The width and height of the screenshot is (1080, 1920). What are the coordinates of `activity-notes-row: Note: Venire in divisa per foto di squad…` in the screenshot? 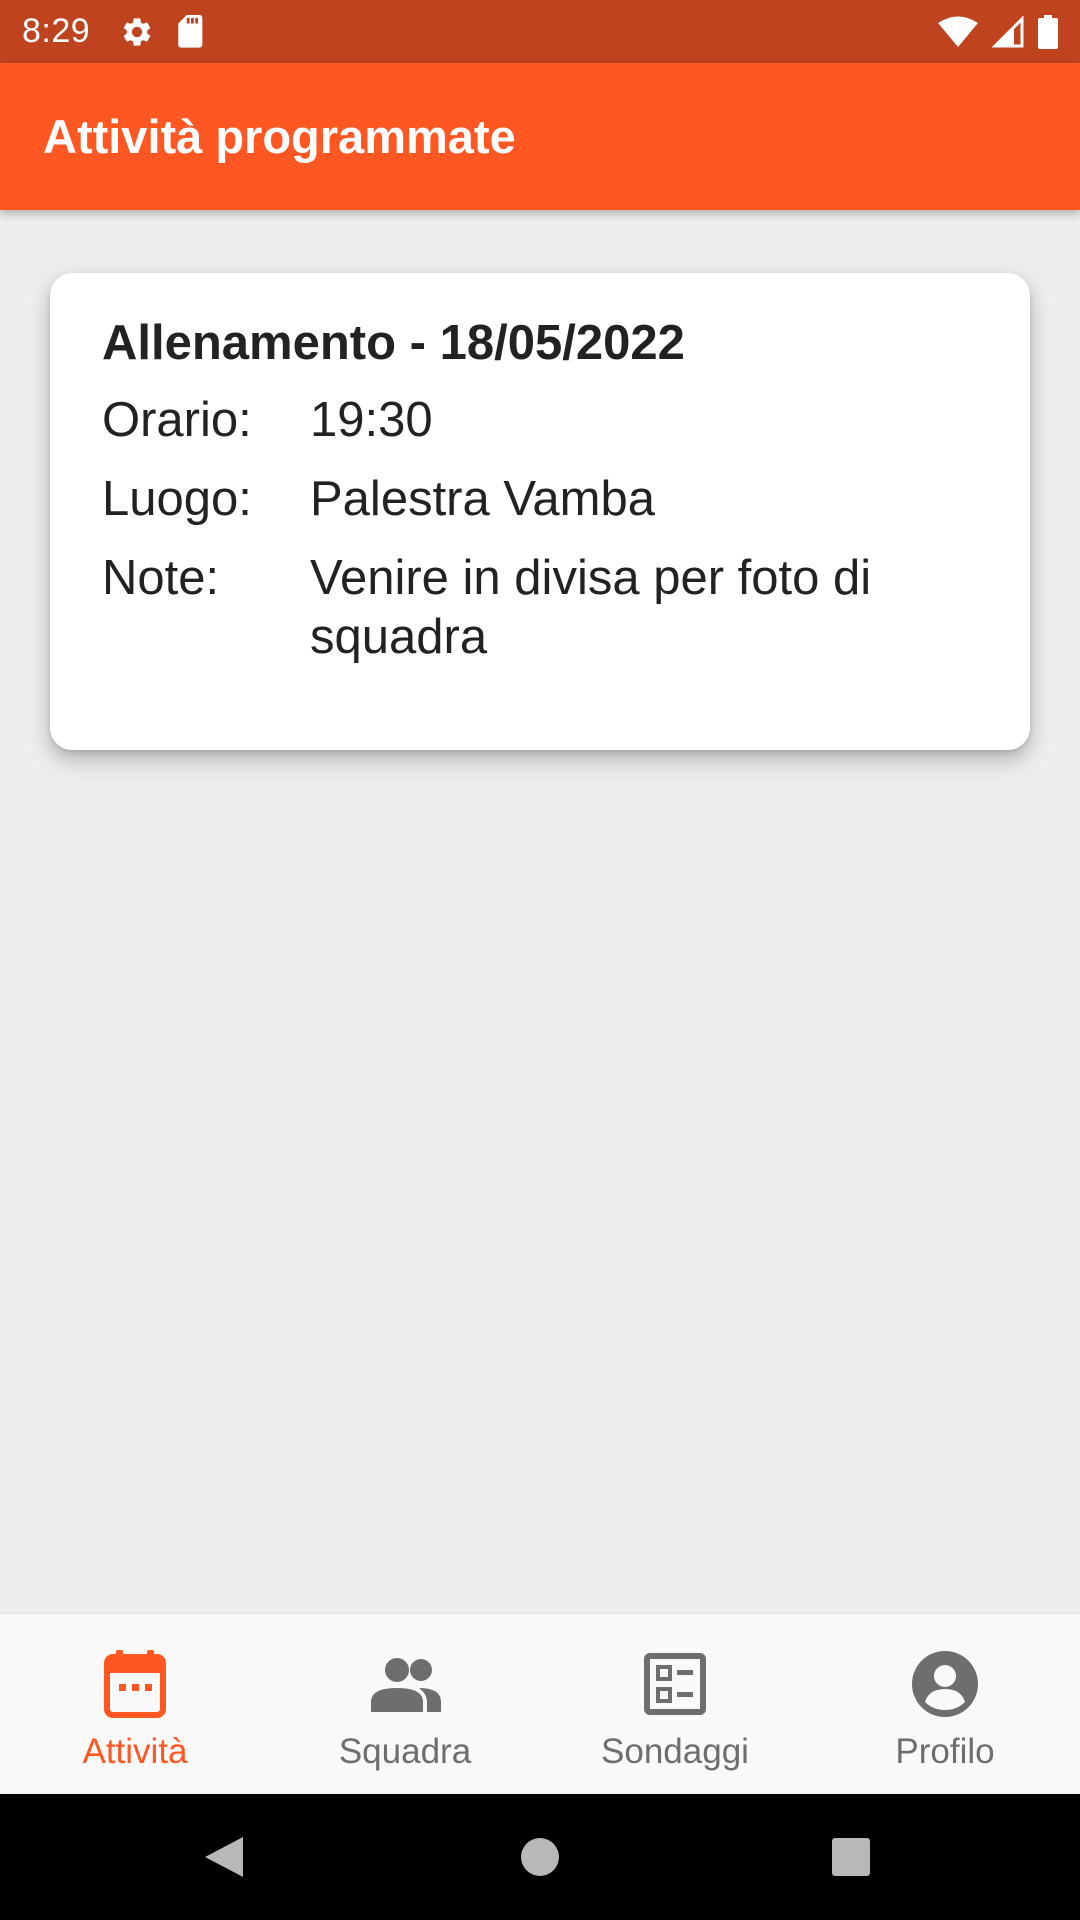 It's located at (540, 608).